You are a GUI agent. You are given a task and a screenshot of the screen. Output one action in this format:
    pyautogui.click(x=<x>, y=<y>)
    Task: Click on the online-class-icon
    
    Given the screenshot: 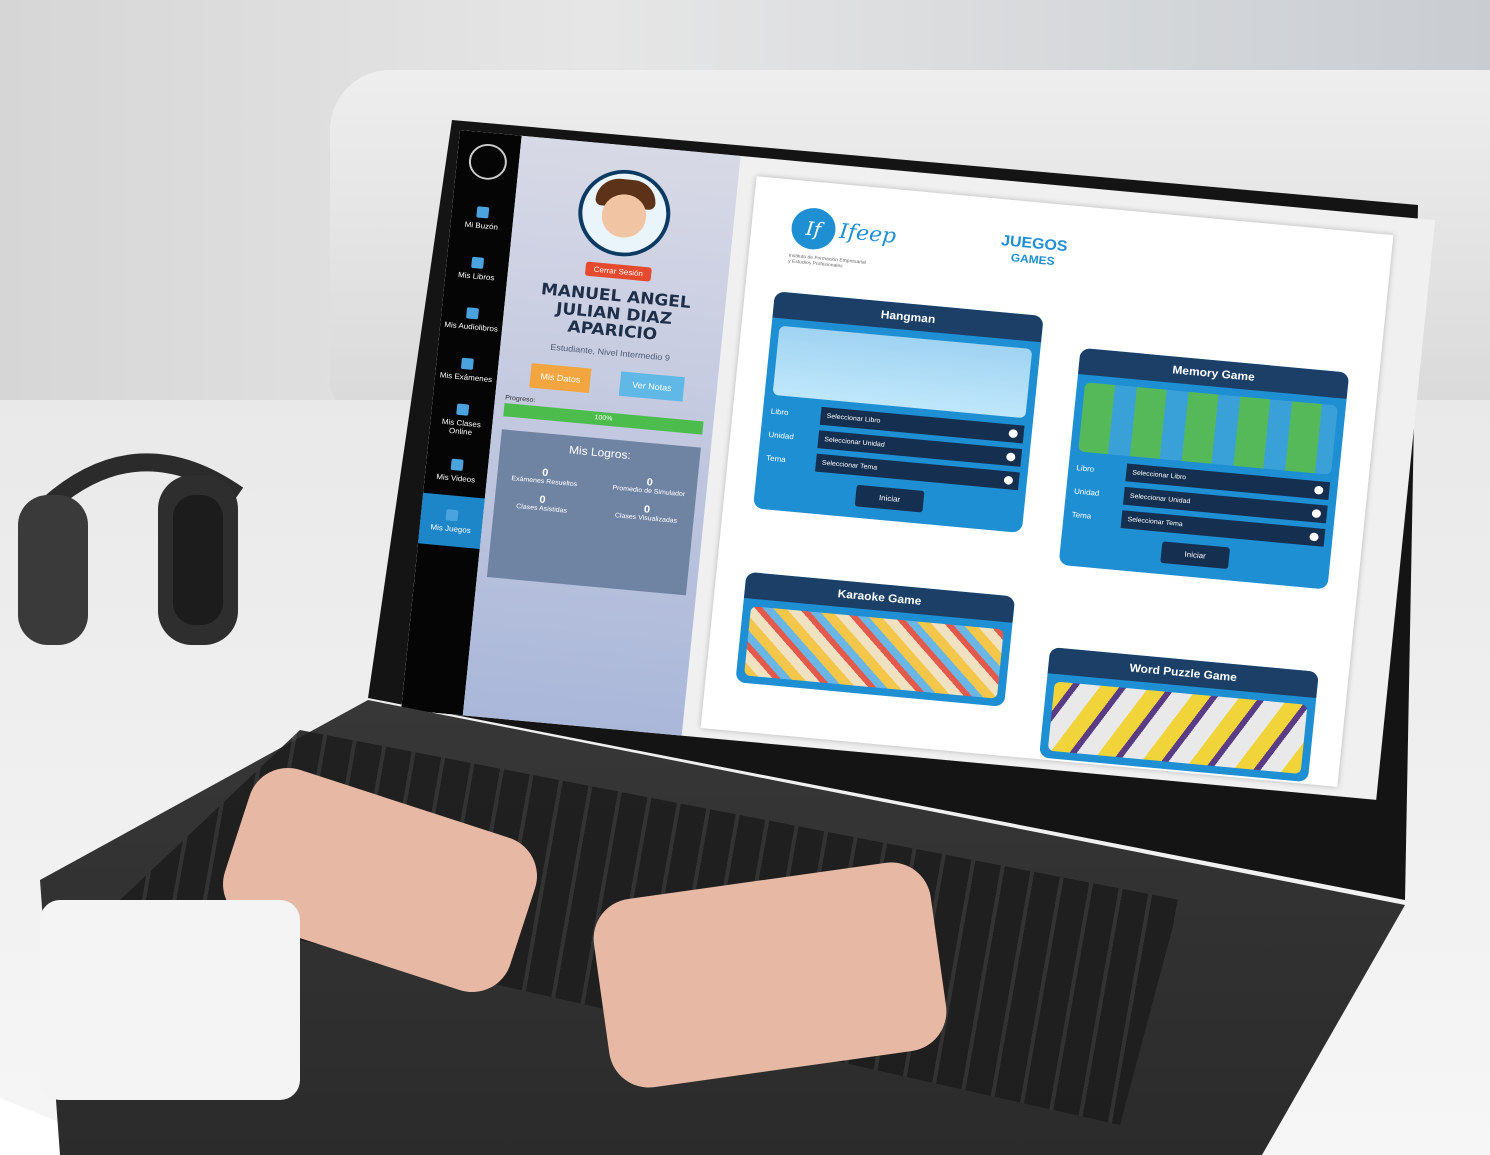 What is the action you would take?
    pyautogui.click(x=463, y=409)
    